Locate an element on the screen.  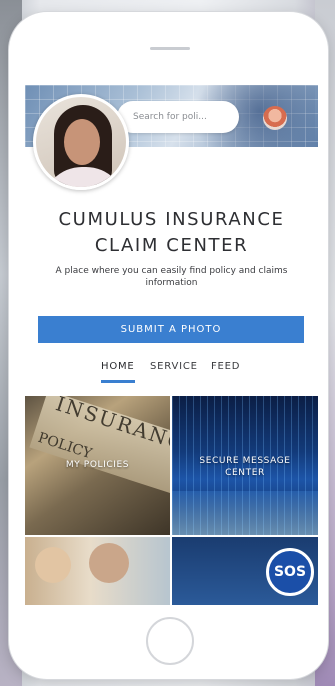
secure-message-center-tile: SECURE MESSAGE CENTER is located at coordinates (245, 465).